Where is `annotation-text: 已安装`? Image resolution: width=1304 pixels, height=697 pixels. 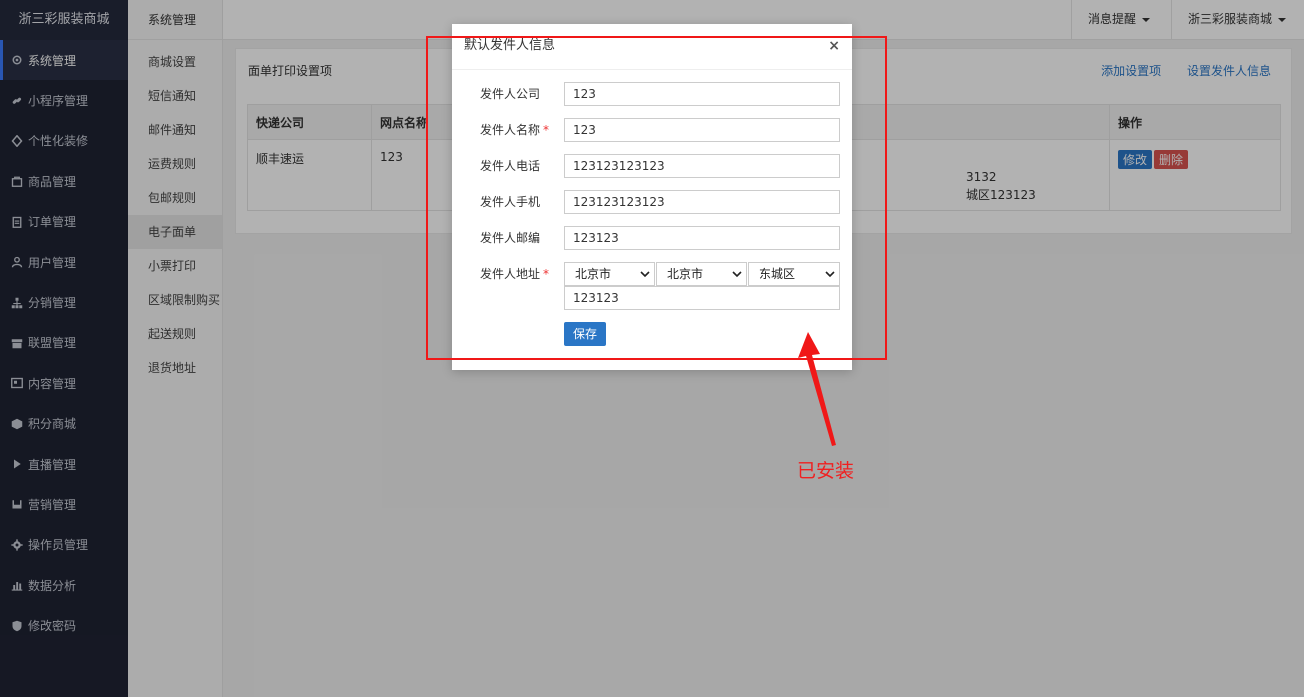
annotation-text: 已安装 is located at coordinates (826, 471).